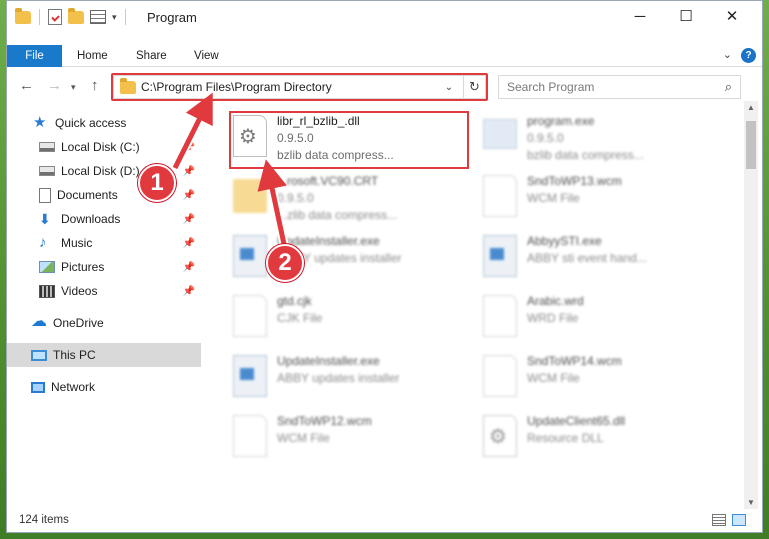 The width and height of the screenshot is (769, 539). I want to click on refresh-icon: ↻, so click(474, 87).